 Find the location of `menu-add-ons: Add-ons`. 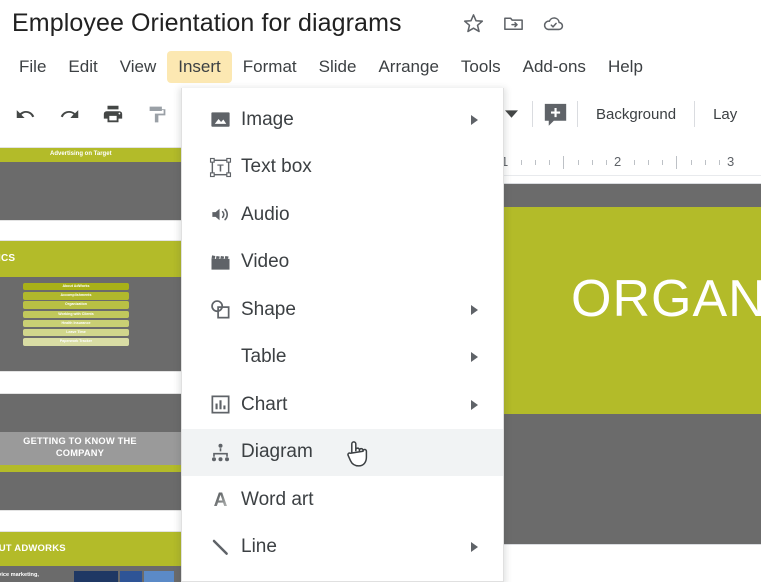

menu-add-ons: Add-ons is located at coordinates (554, 67).